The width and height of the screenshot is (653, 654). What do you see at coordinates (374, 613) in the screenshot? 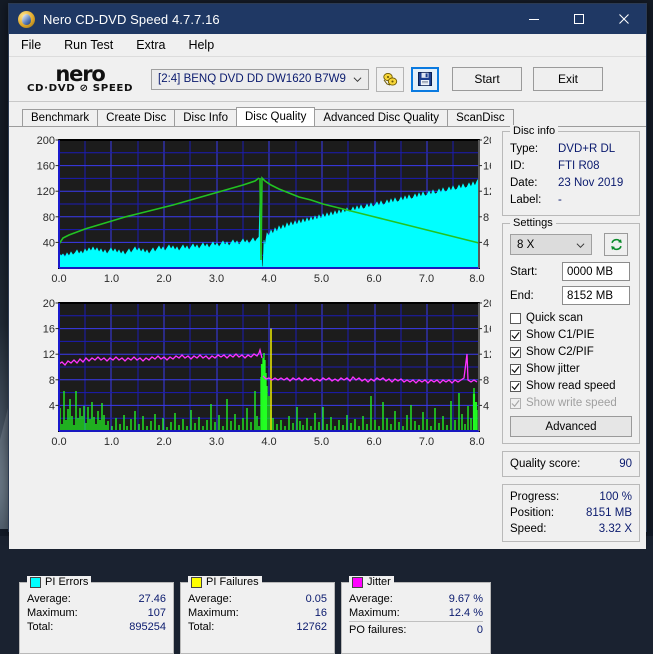
I see `jitter-maximum-label: Maximum:` at bounding box center [374, 613].